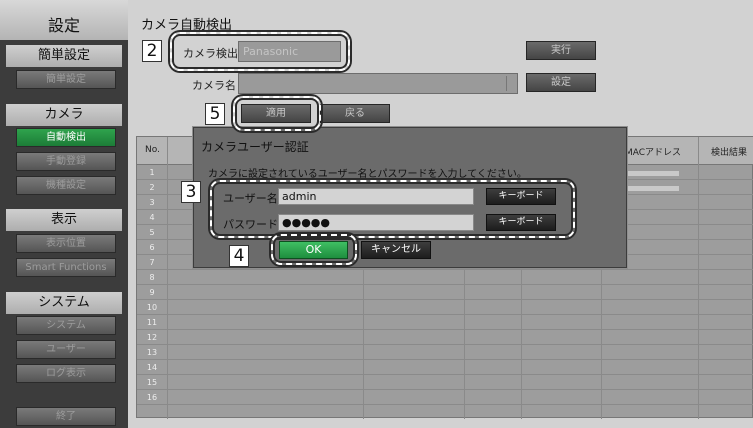  I want to click on camera-name-select, so click(378, 83).